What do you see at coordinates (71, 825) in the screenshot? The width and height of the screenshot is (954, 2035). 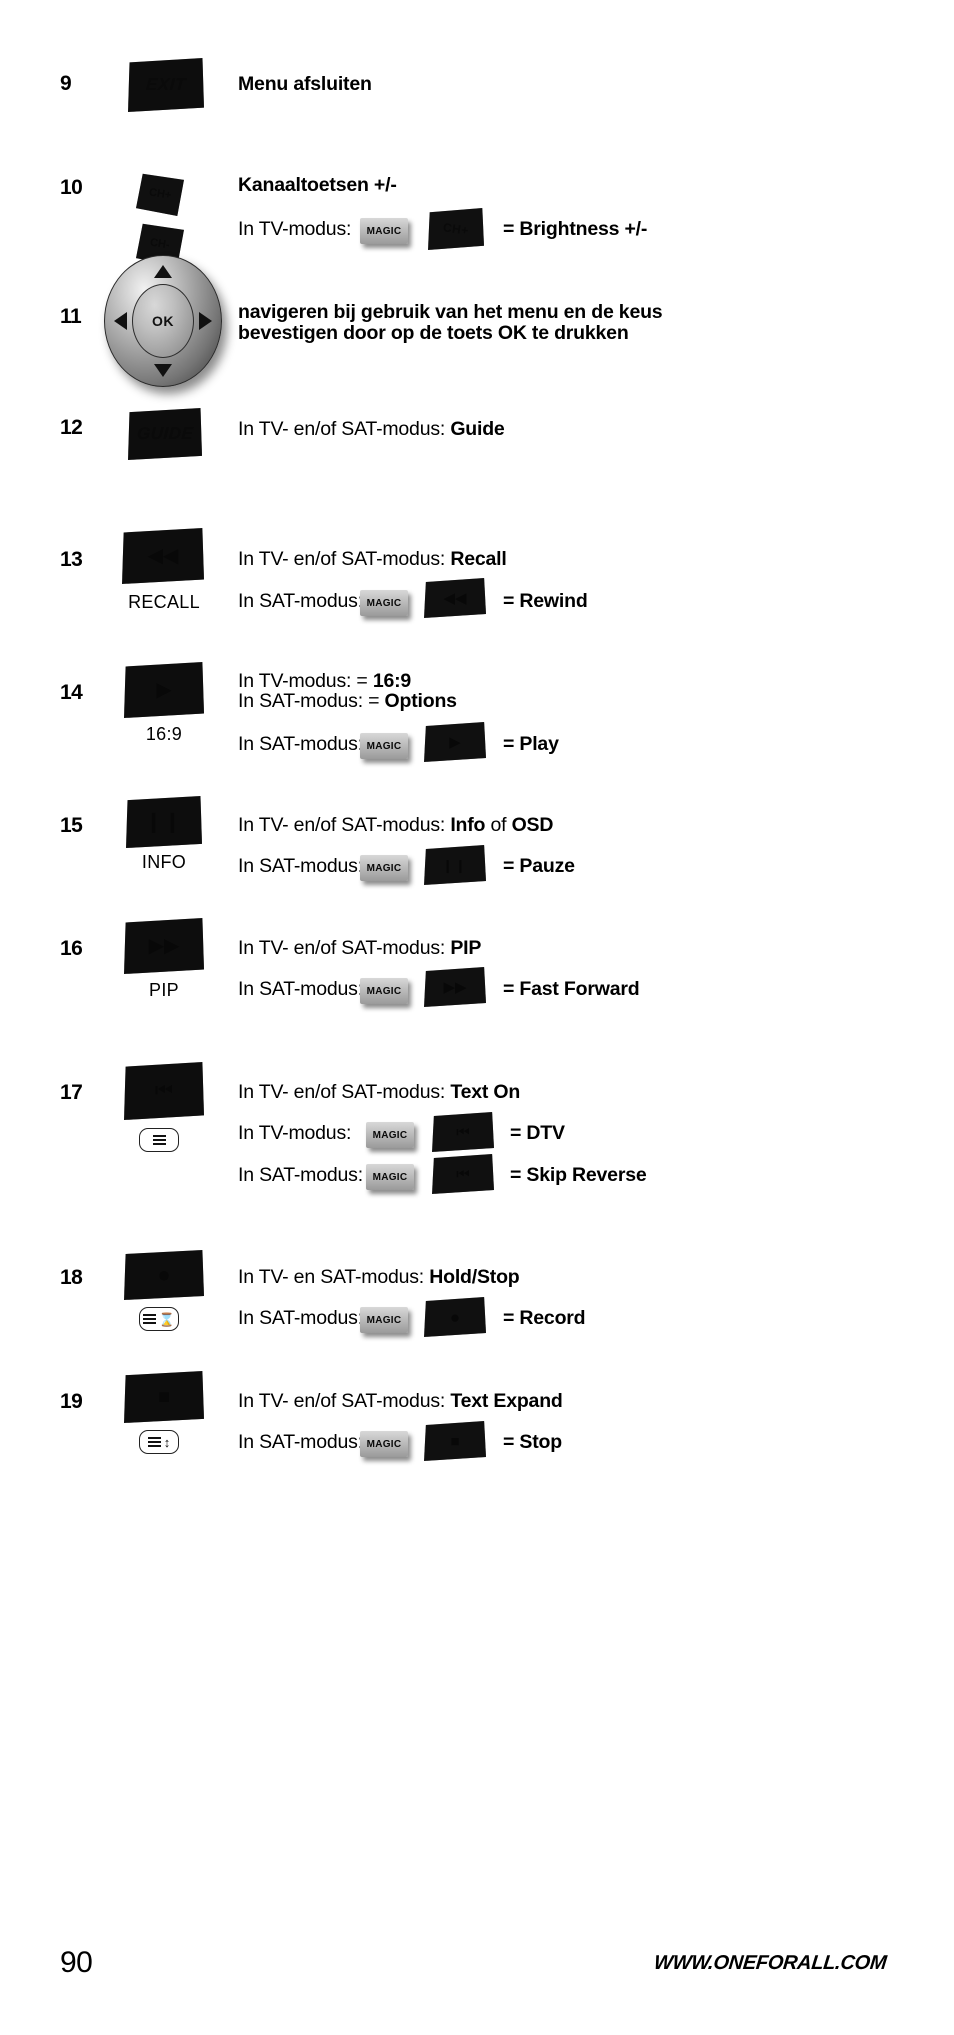 I see `row-number-15: 15` at bounding box center [71, 825].